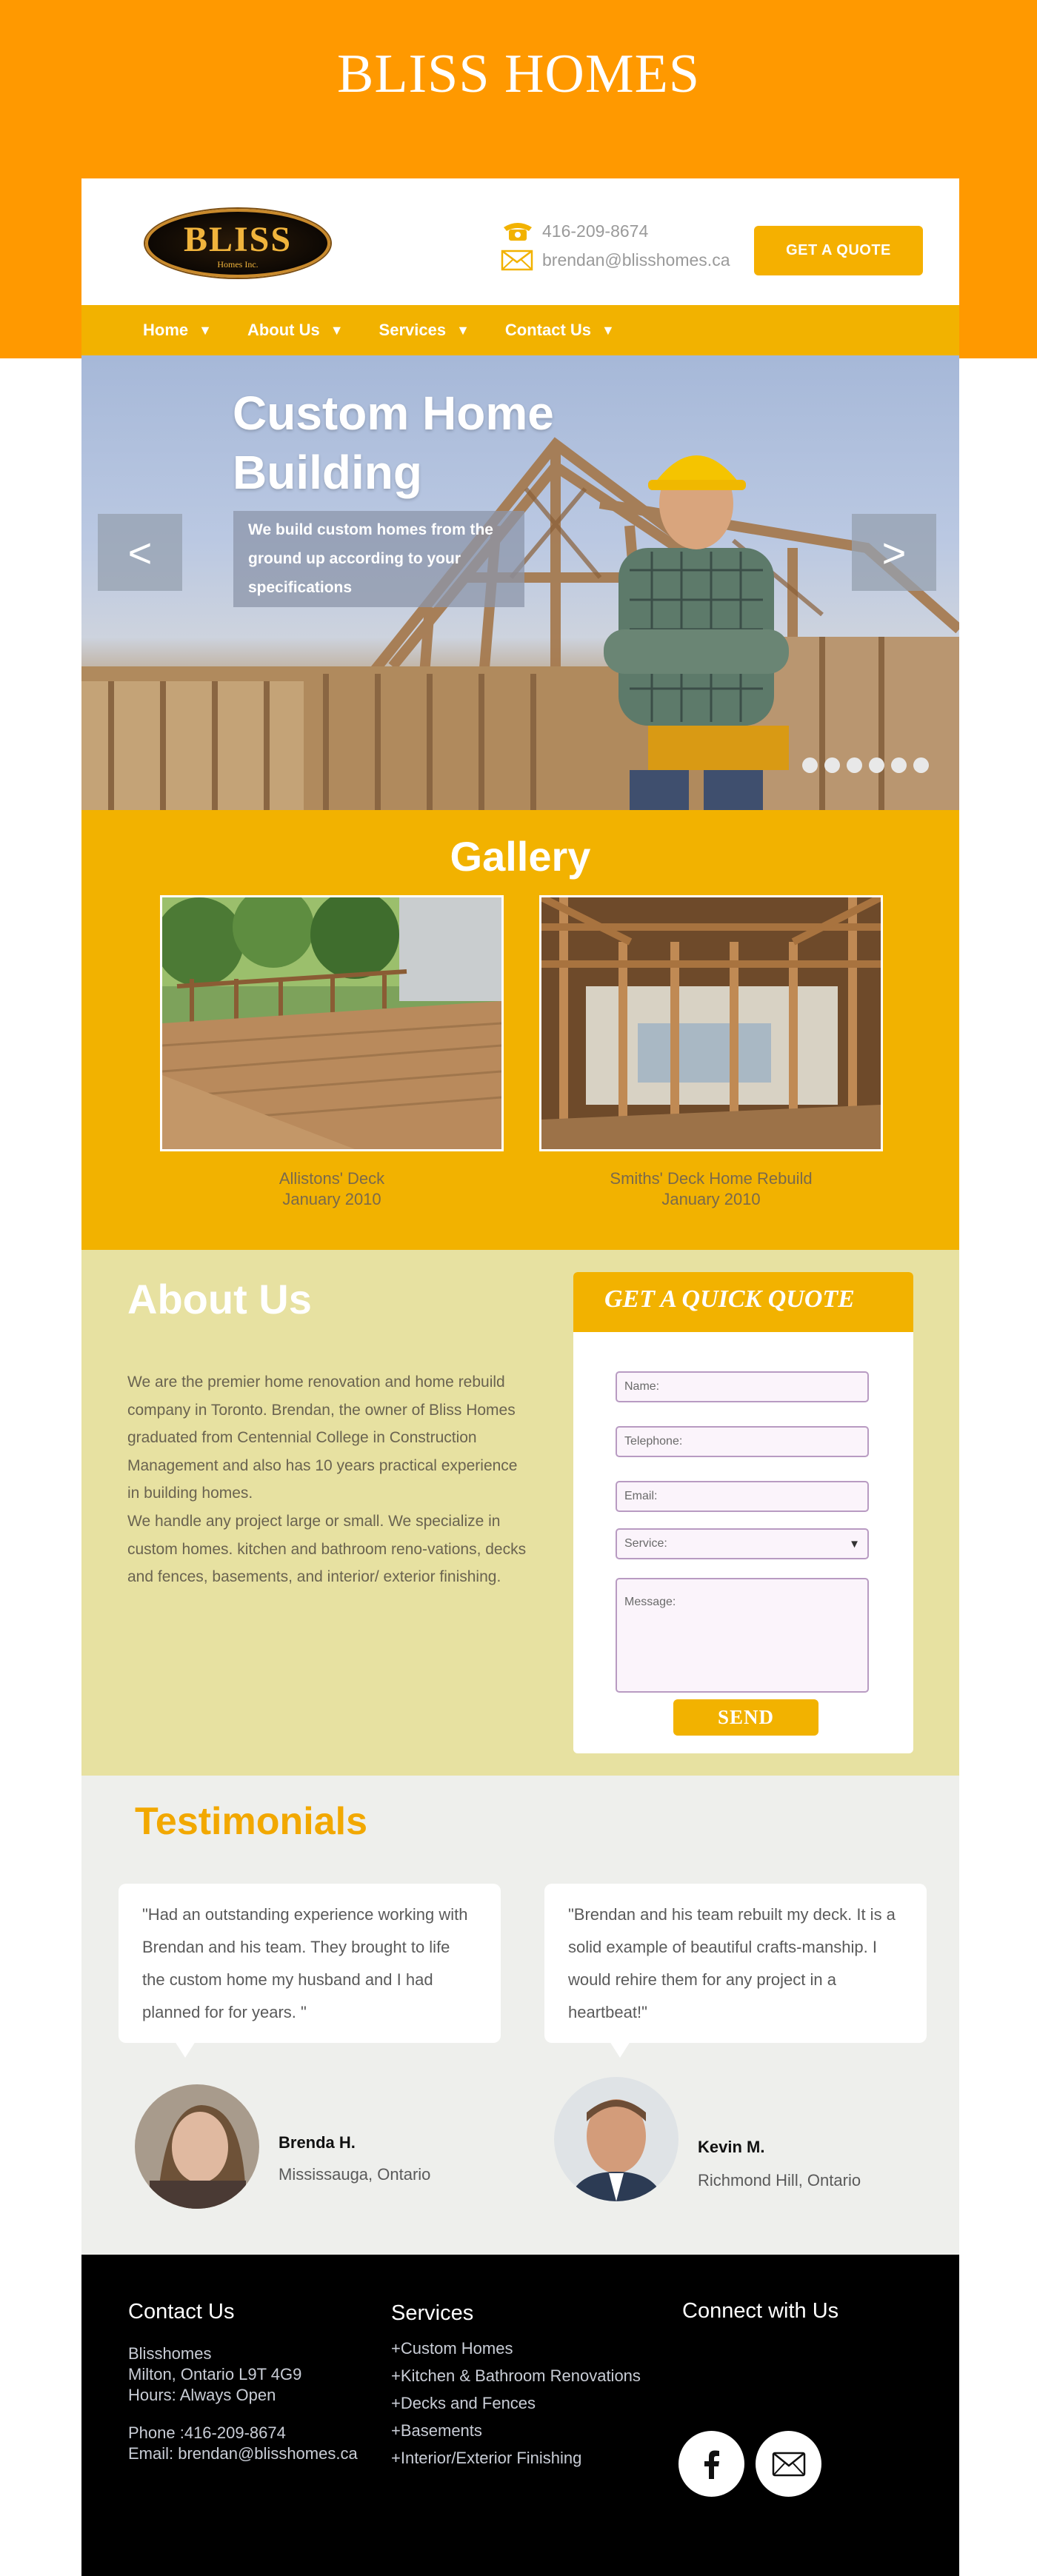 This screenshot has height=2576, width=1037. What do you see at coordinates (779, 2180) in the screenshot?
I see `testimonial-location: Richmond Hill, Ontario` at bounding box center [779, 2180].